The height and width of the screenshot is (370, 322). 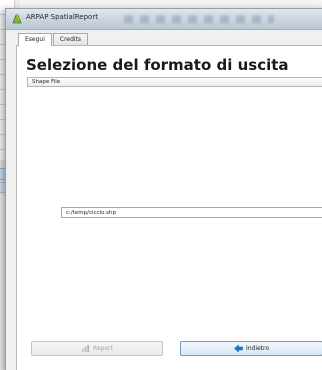 What do you see at coordinates (35, 39) in the screenshot?
I see `tab-esegui: Esegui` at bounding box center [35, 39].